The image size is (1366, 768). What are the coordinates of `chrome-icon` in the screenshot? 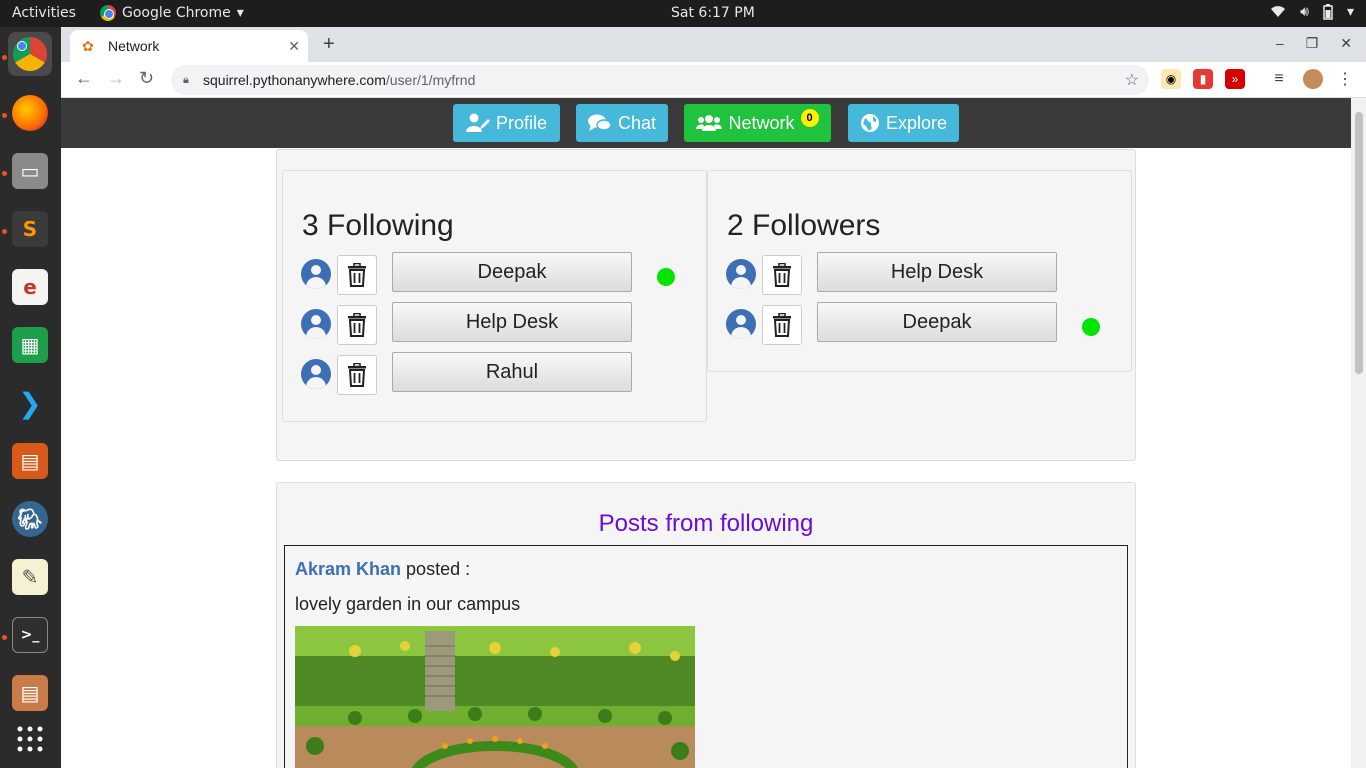 It's located at (30, 54).